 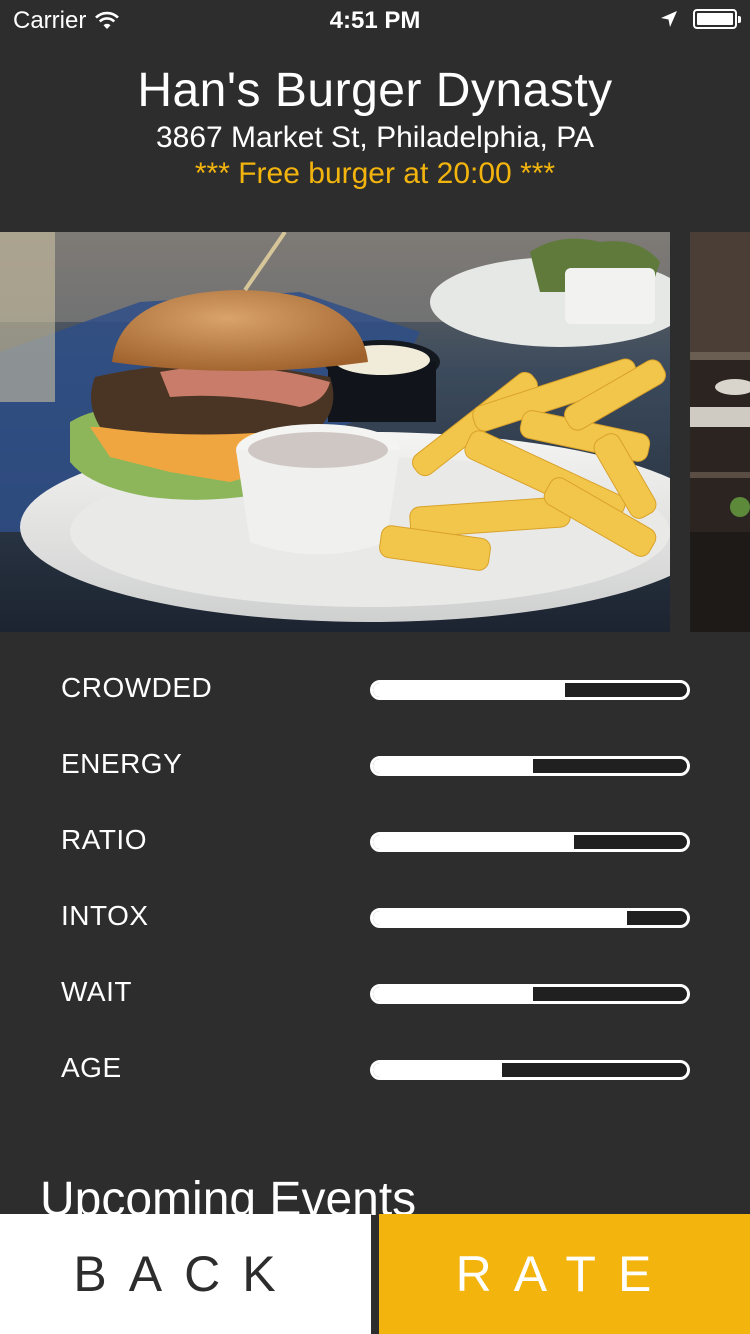 What do you see at coordinates (717, 19) in the screenshot?
I see `battery-icon` at bounding box center [717, 19].